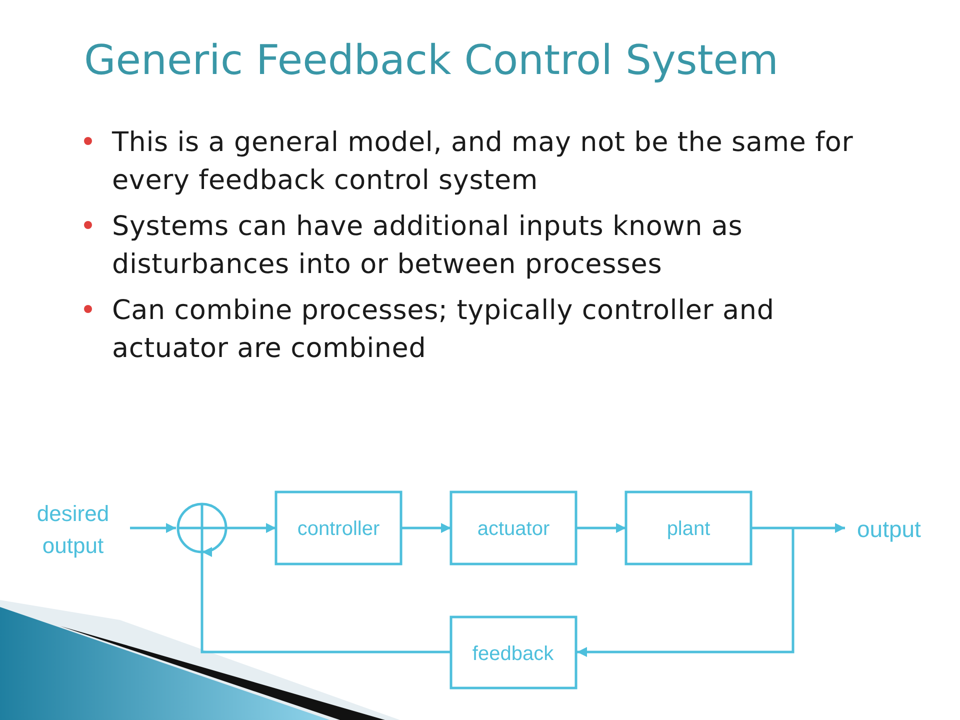 This screenshot has width=960, height=720. What do you see at coordinates (73, 529) in the screenshot?
I see `input-label: desired output` at bounding box center [73, 529].